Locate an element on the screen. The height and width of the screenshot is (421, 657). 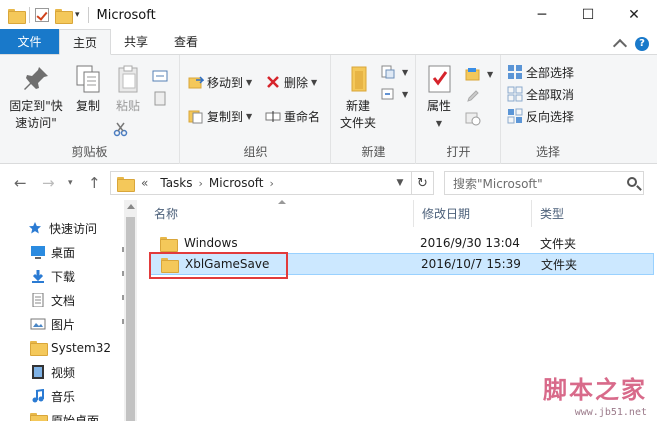
nav-item-label: 图片 is located at coordinates (63, 324).